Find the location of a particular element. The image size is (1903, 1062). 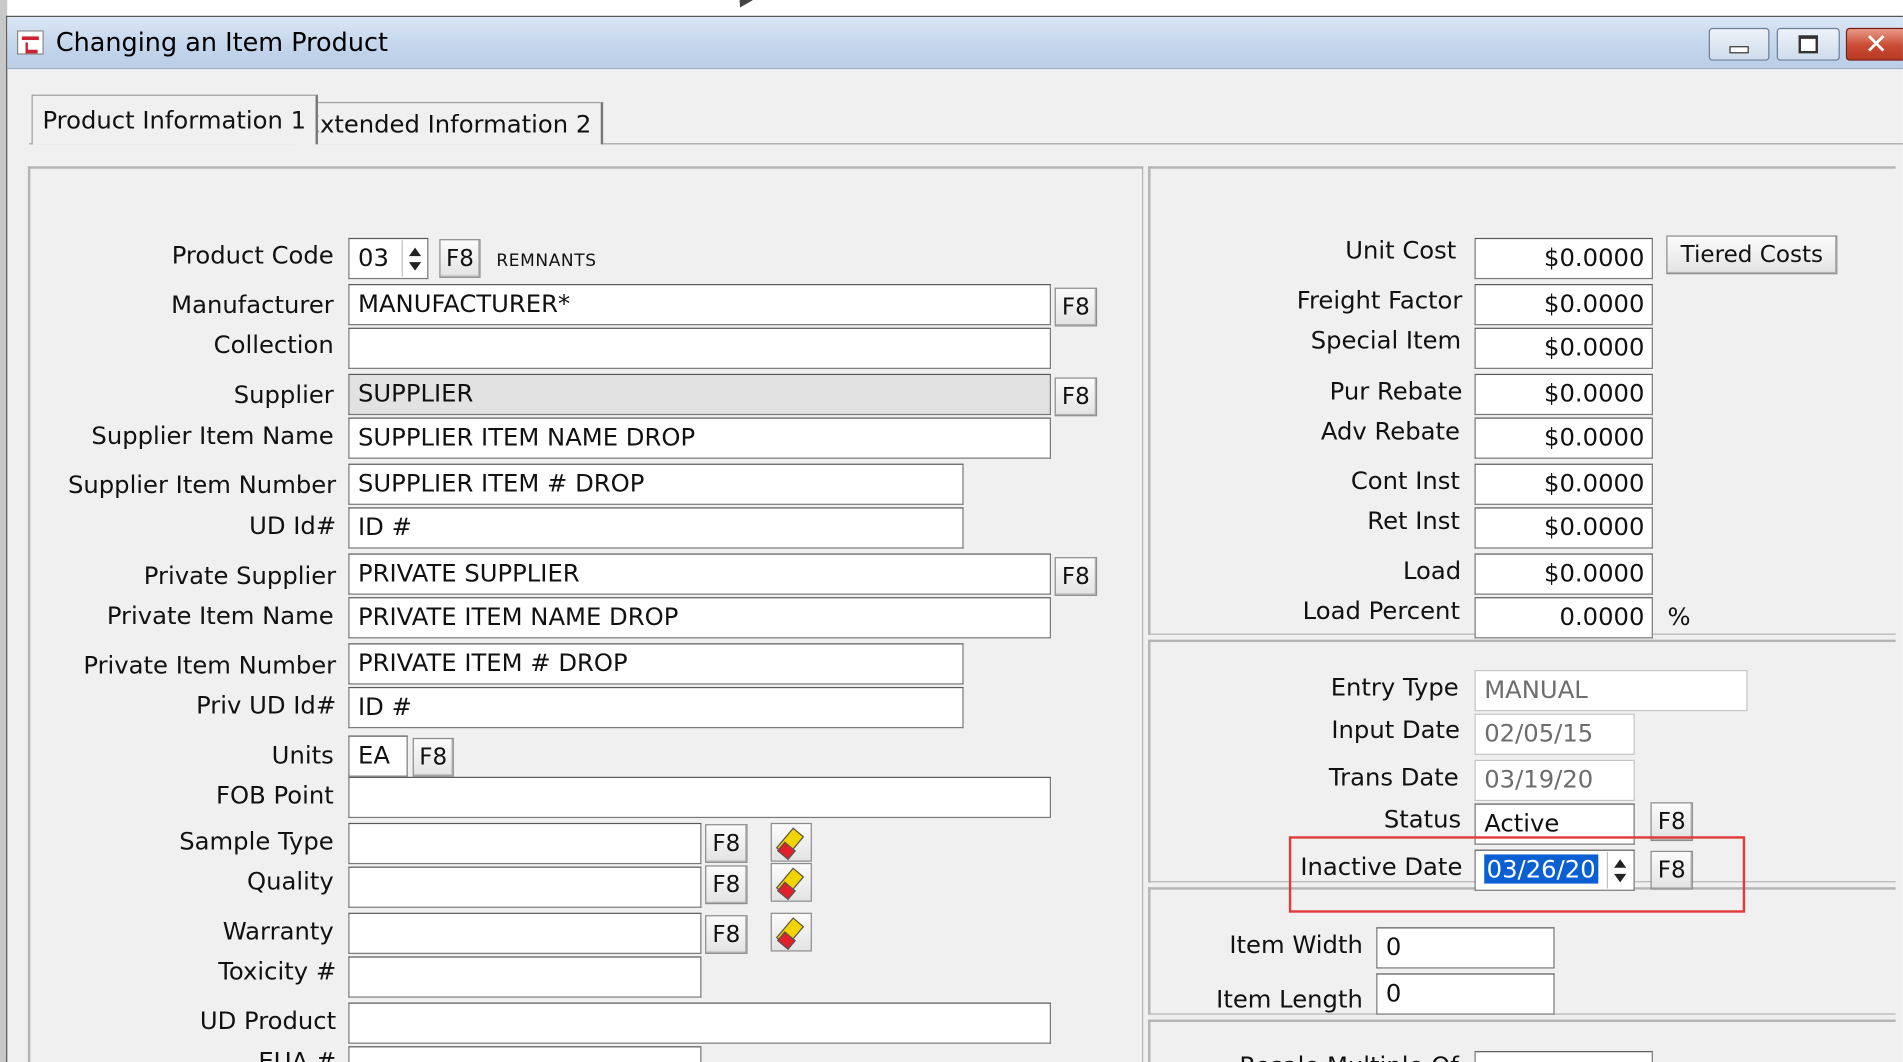

manufacturer-f8-button: F8 is located at coordinates (1076, 307).